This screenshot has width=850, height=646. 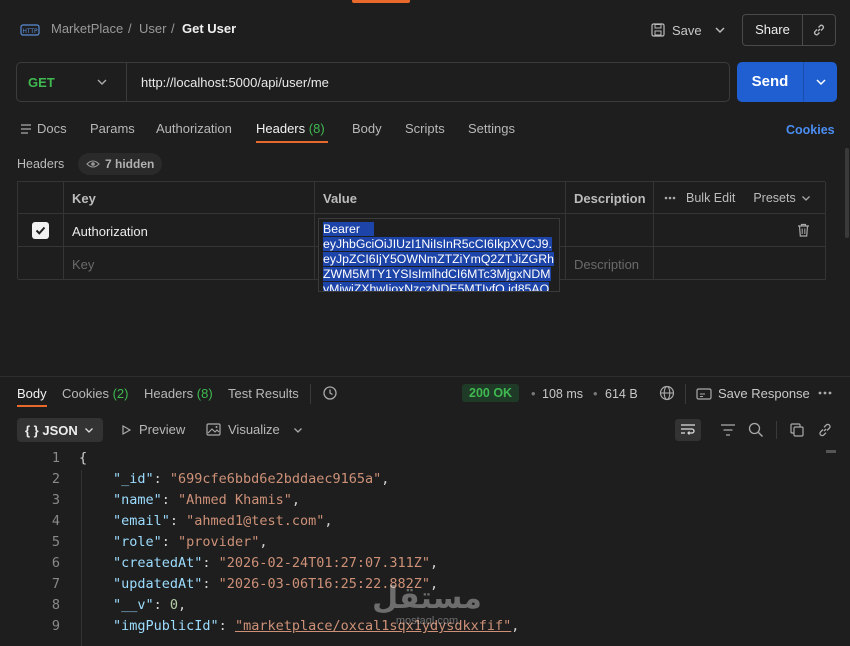 I want to click on code-line: 3 "name": "Ahmed Khamis",, so click(x=425, y=502).